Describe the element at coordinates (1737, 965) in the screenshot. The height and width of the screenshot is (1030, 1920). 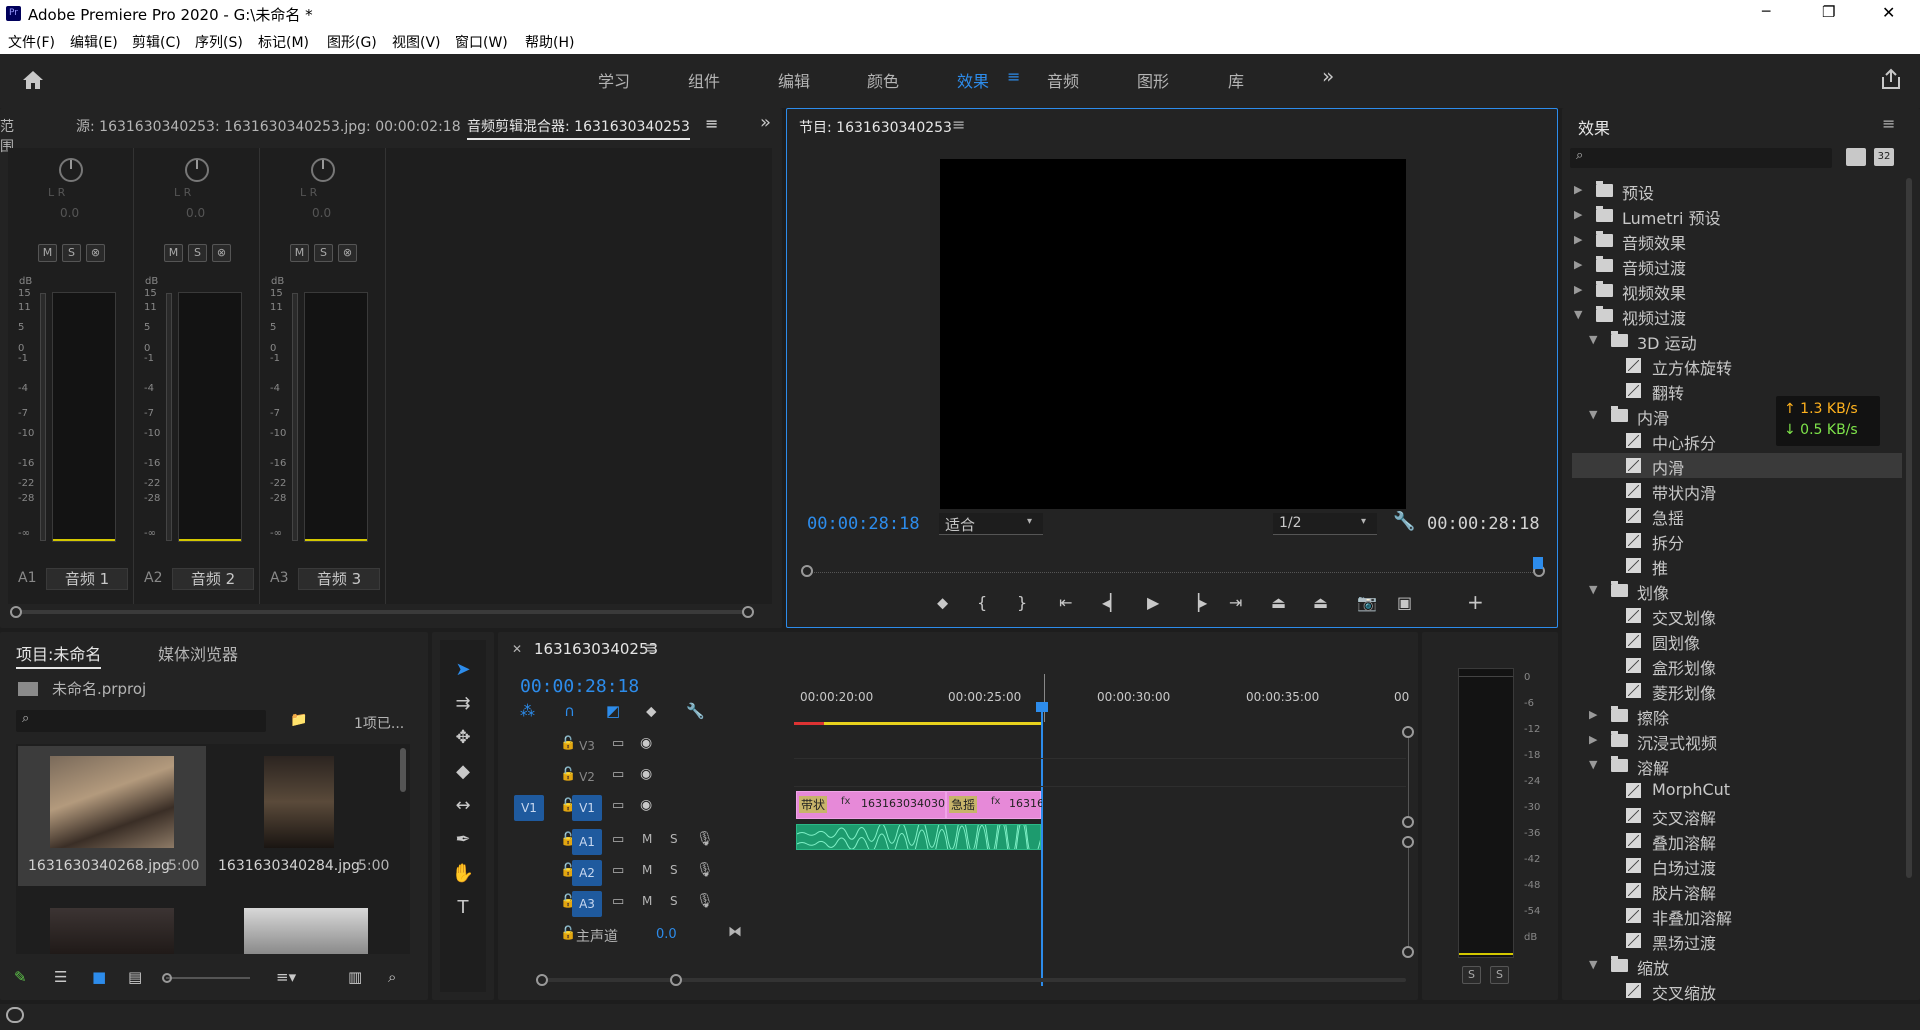
I see `effects-folder: ▼ 缩放` at that location.